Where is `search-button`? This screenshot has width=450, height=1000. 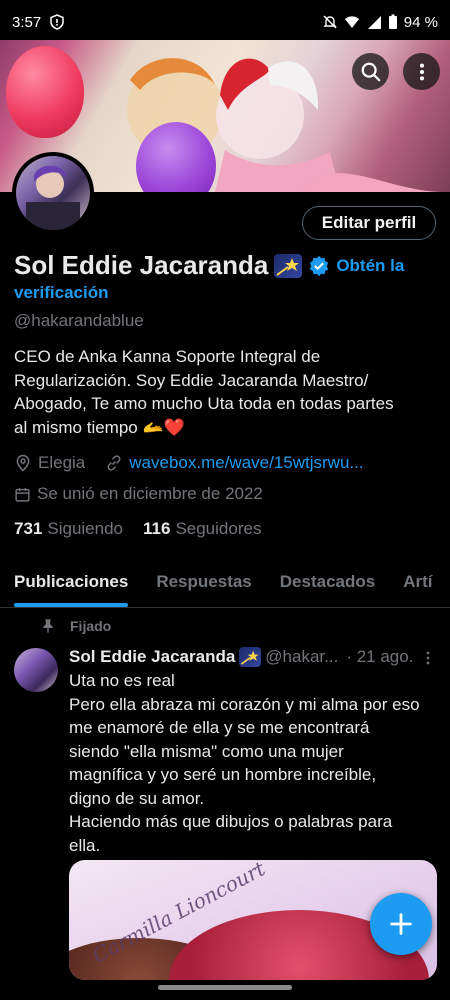 search-button is located at coordinates (370, 71).